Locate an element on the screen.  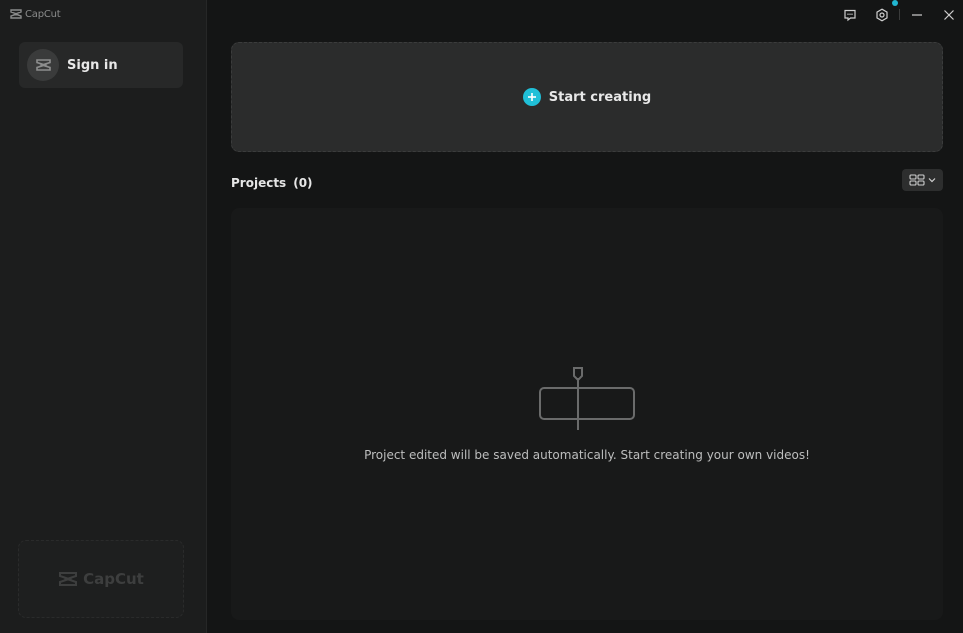
avatar is located at coordinates (43, 65).